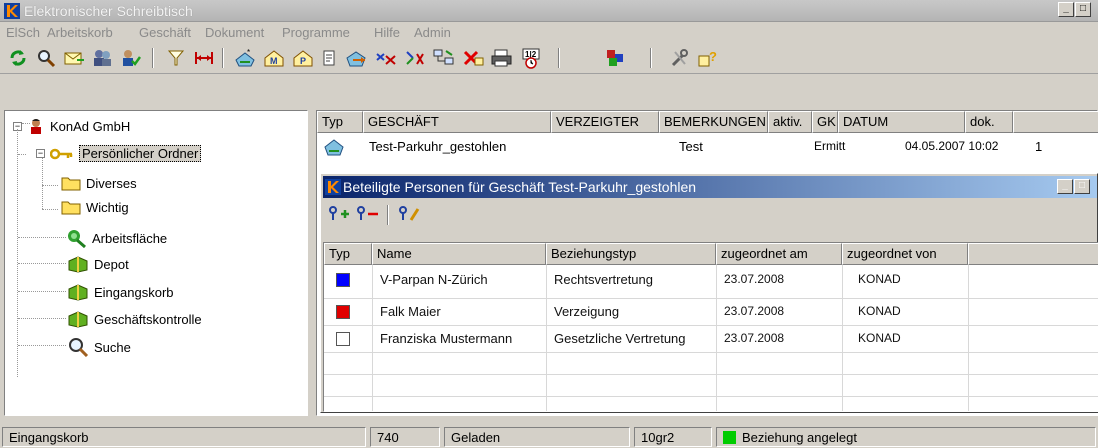 This screenshot has width=1098, height=448. Describe the element at coordinates (367, 214) in the screenshot. I see `remove-person-icon` at that location.